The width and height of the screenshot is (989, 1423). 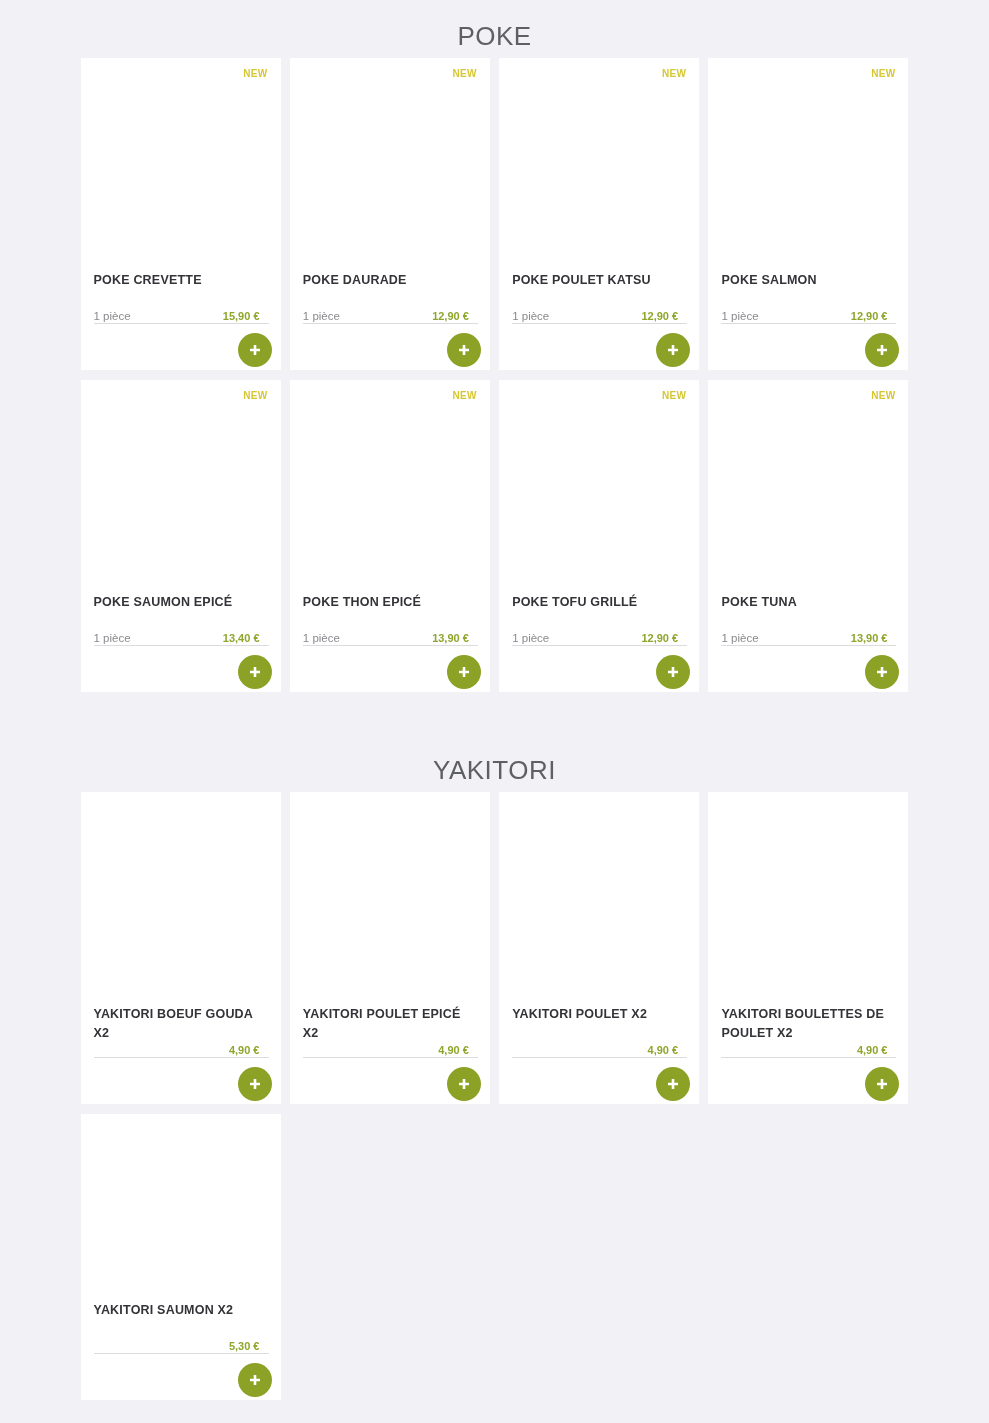 What do you see at coordinates (580, 1014) in the screenshot?
I see `product-name: YAKITORI POULET X2` at bounding box center [580, 1014].